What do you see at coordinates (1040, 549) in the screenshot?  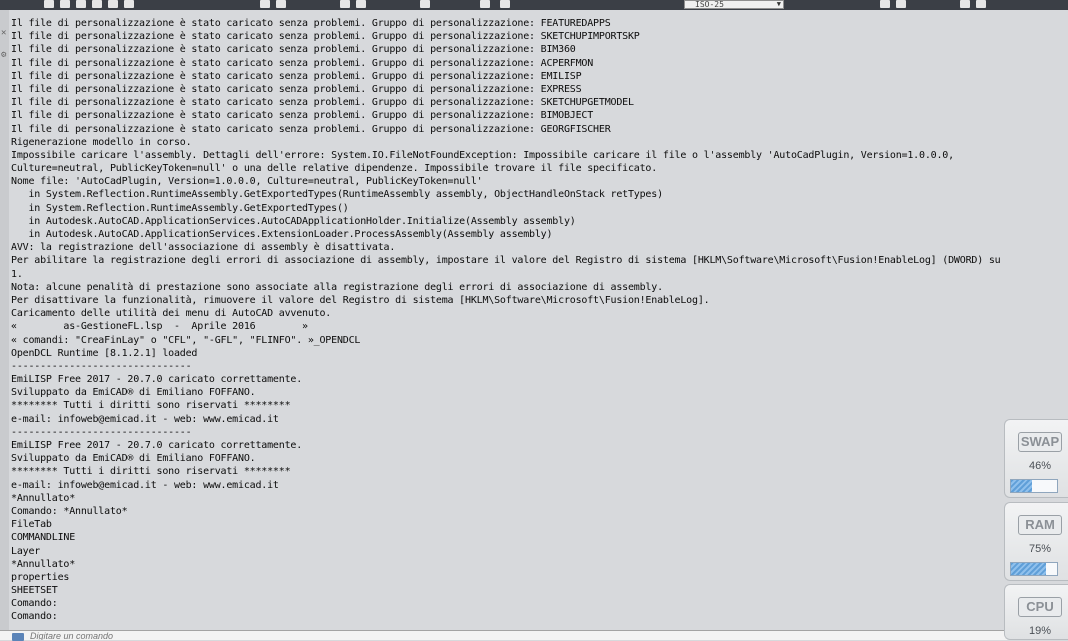 I see `ram-value: 75%` at bounding box center [1040, 549].